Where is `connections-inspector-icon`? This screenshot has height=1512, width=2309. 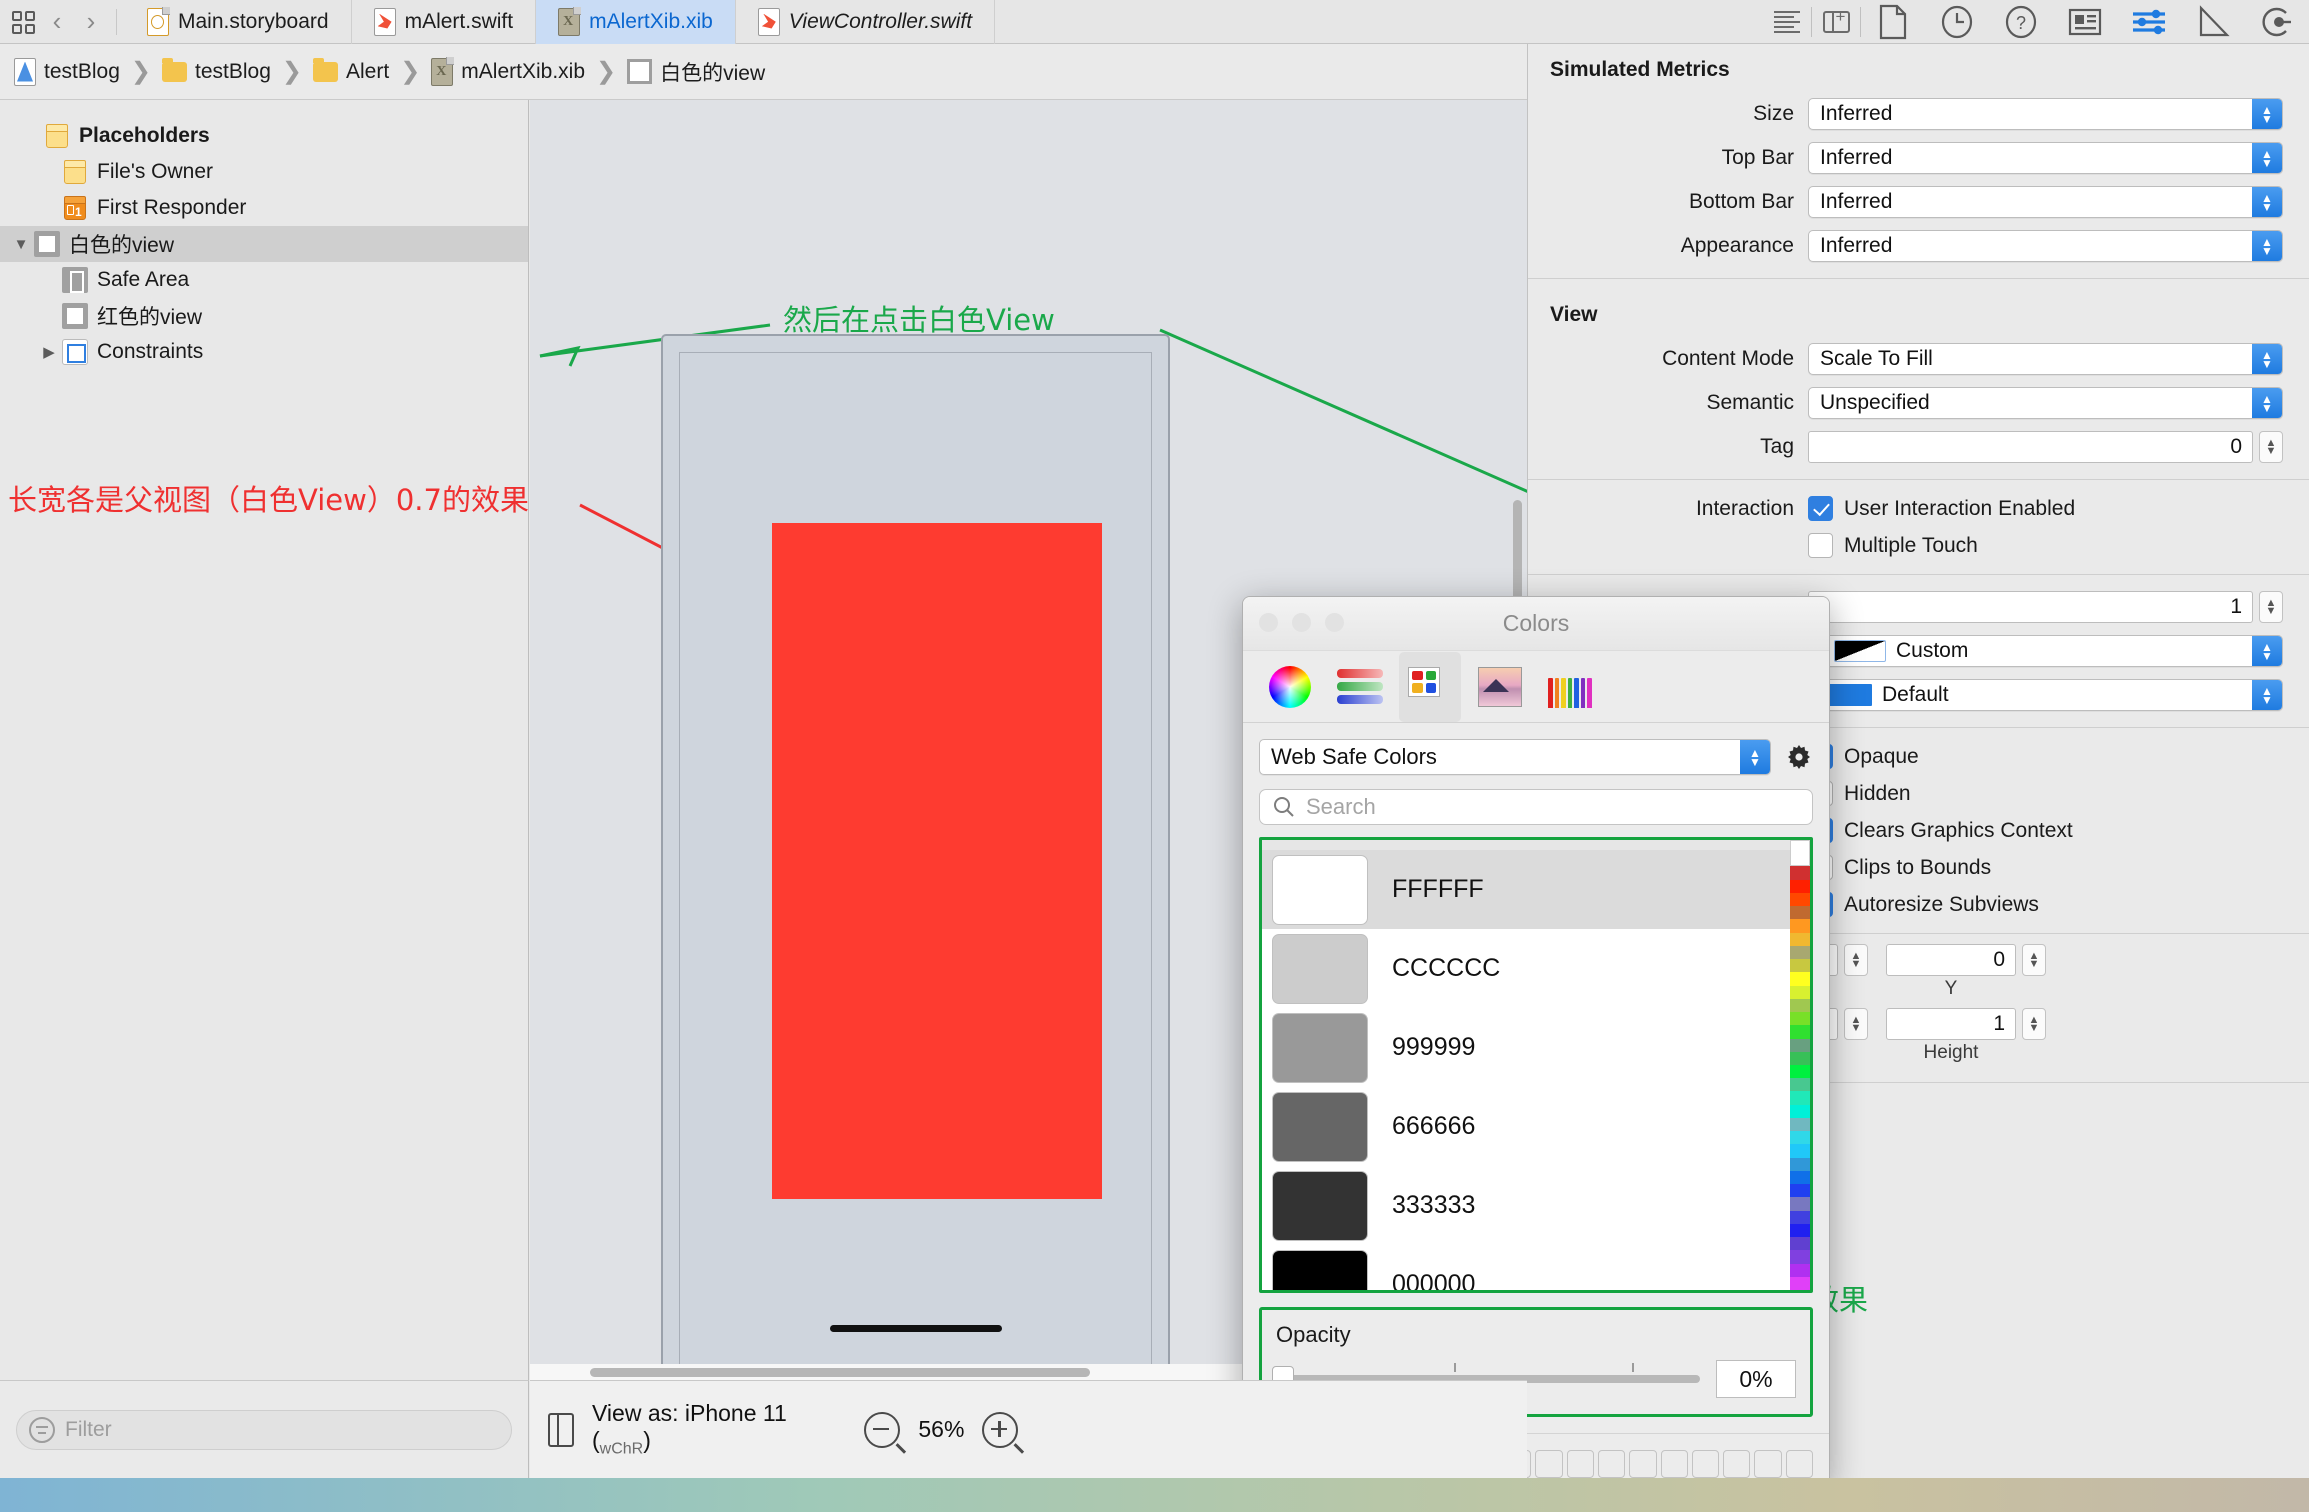 connections-inspector-icon is located at coordinates (2277, 22).